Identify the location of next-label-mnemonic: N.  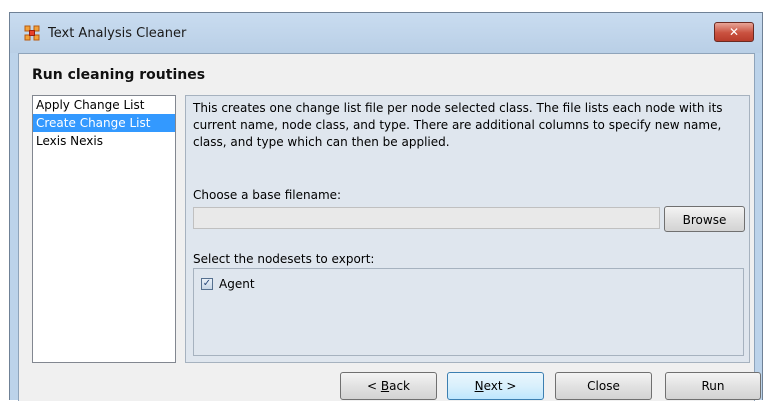
(479, 386).